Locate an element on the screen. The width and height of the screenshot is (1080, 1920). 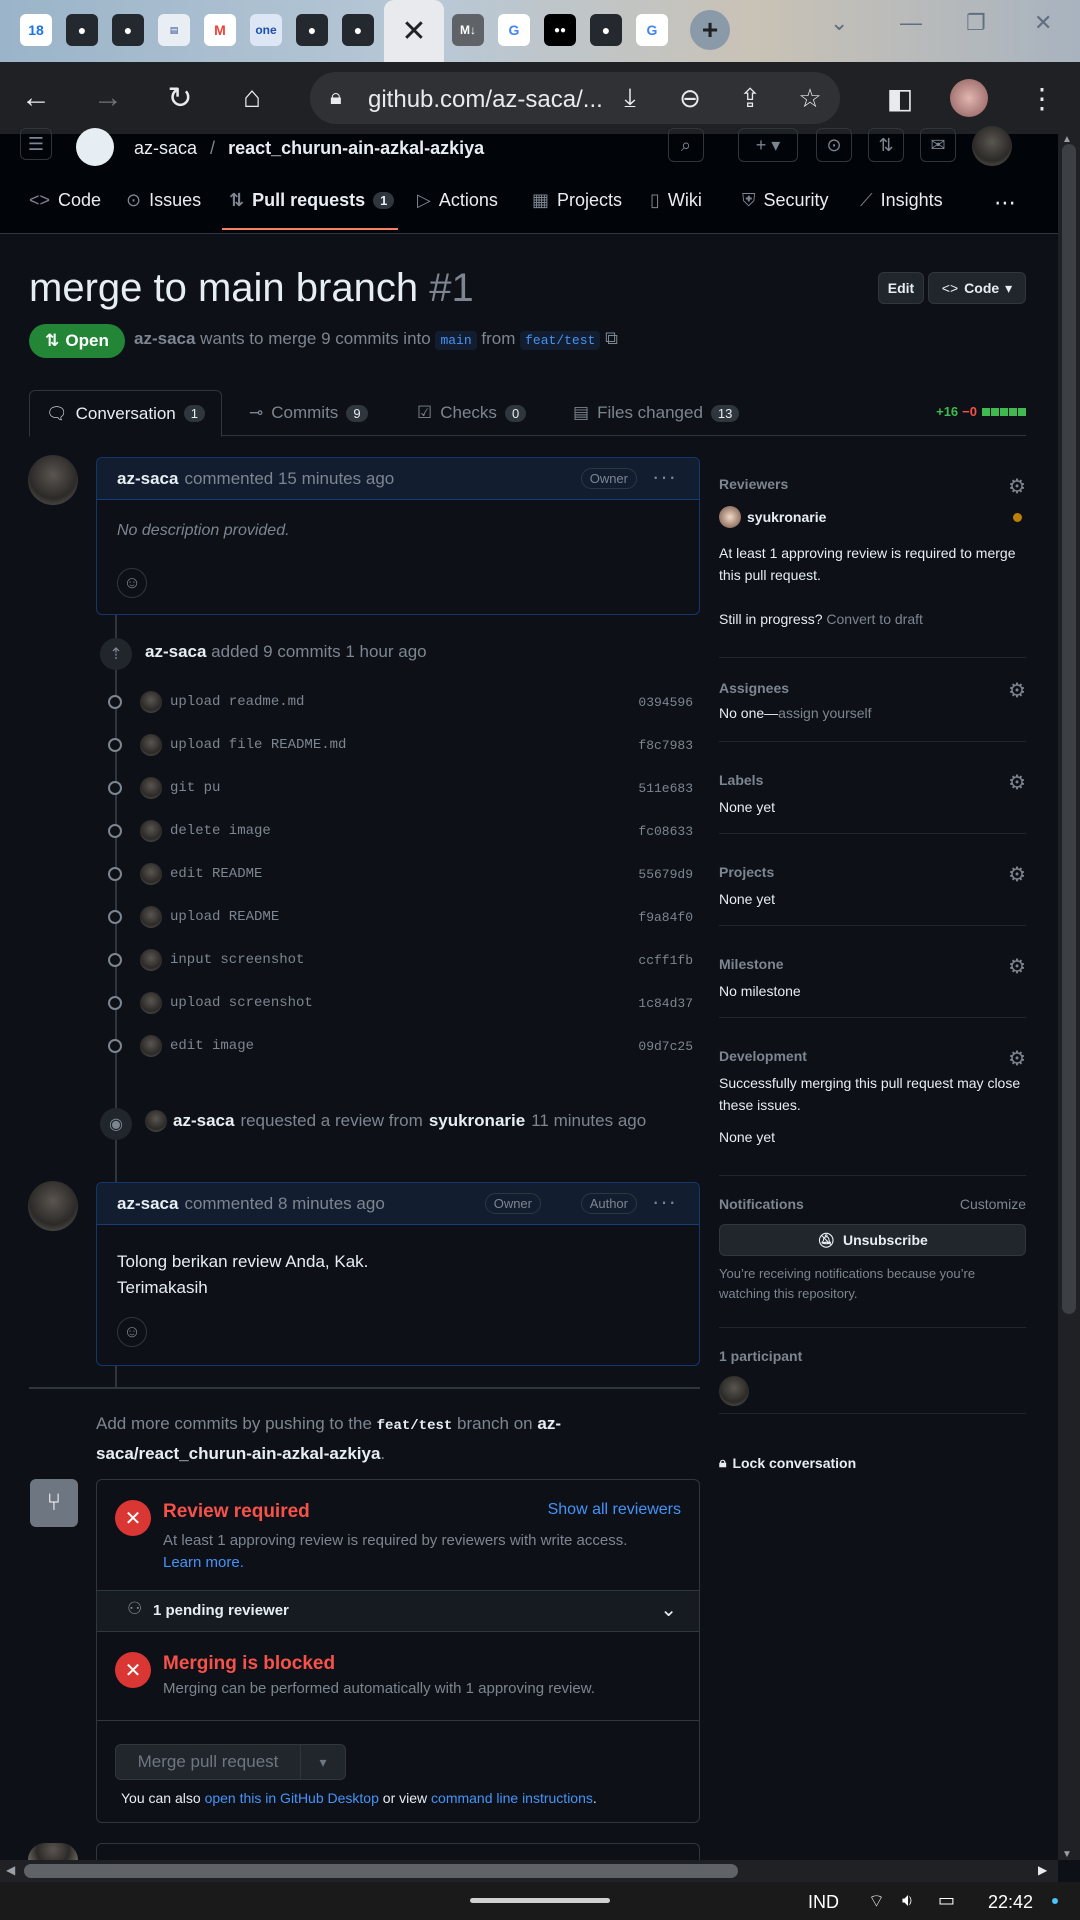
commit-message: upload README is located at coordinates (224, 917).